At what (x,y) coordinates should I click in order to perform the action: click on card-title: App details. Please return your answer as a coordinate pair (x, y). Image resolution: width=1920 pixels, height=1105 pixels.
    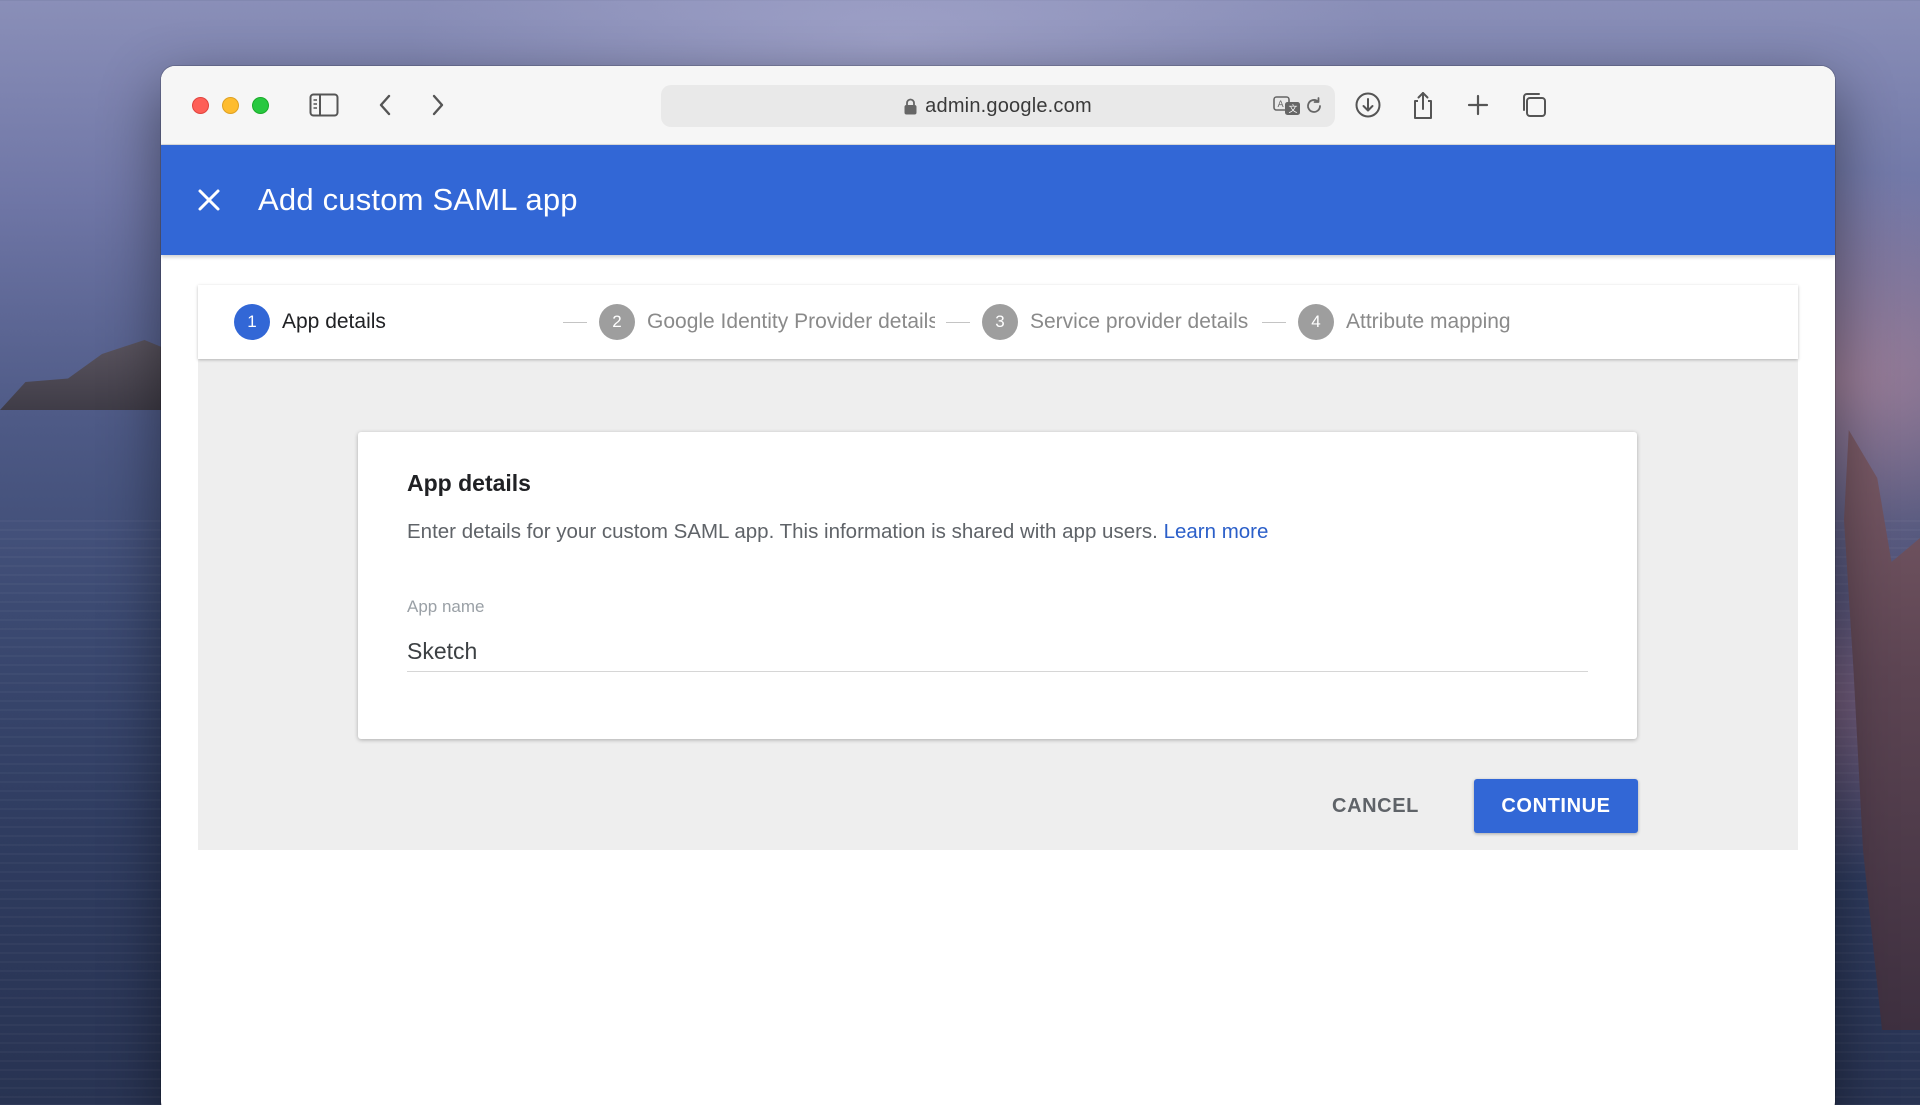
    Looking at the image, I should click on (469, 483).